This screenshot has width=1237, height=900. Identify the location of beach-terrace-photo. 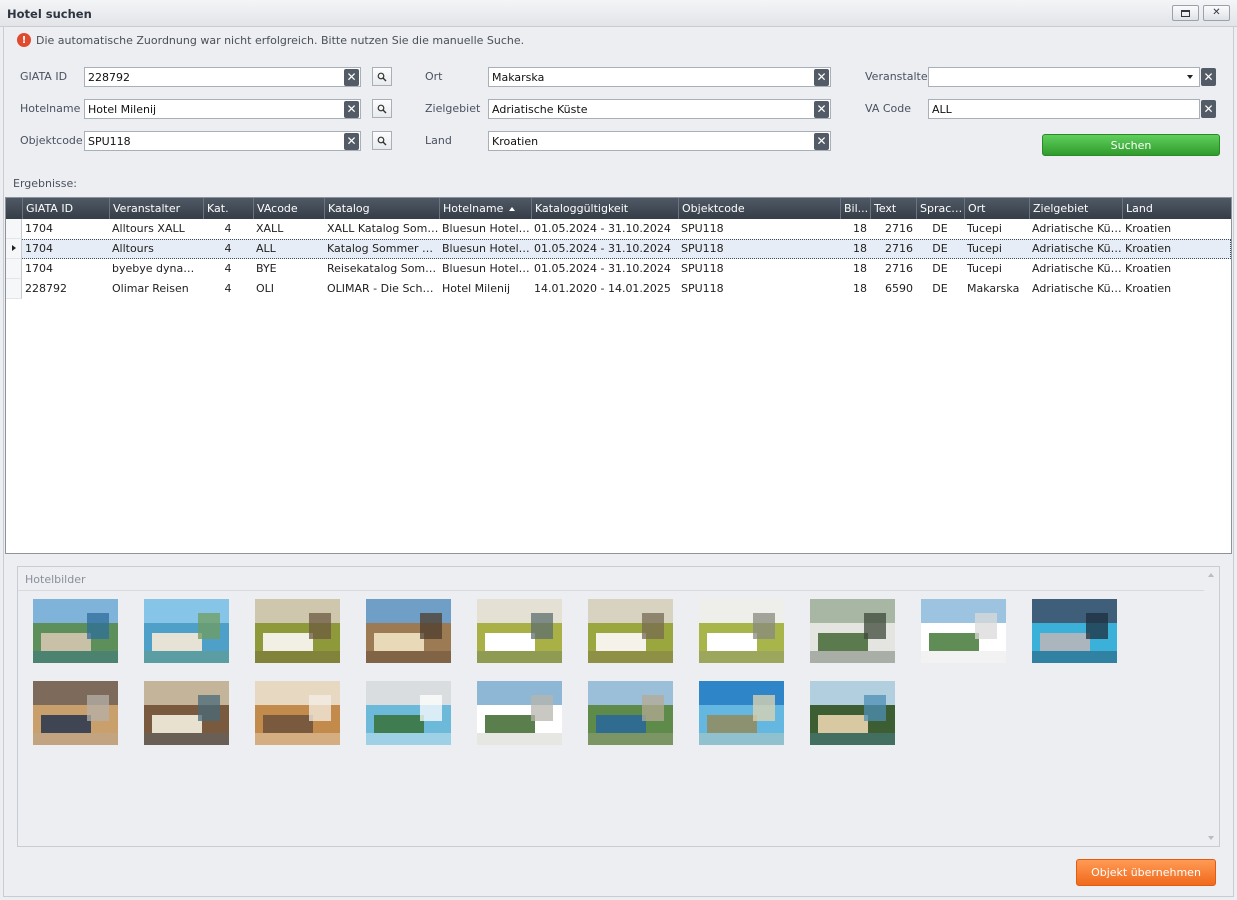
(519, 713).